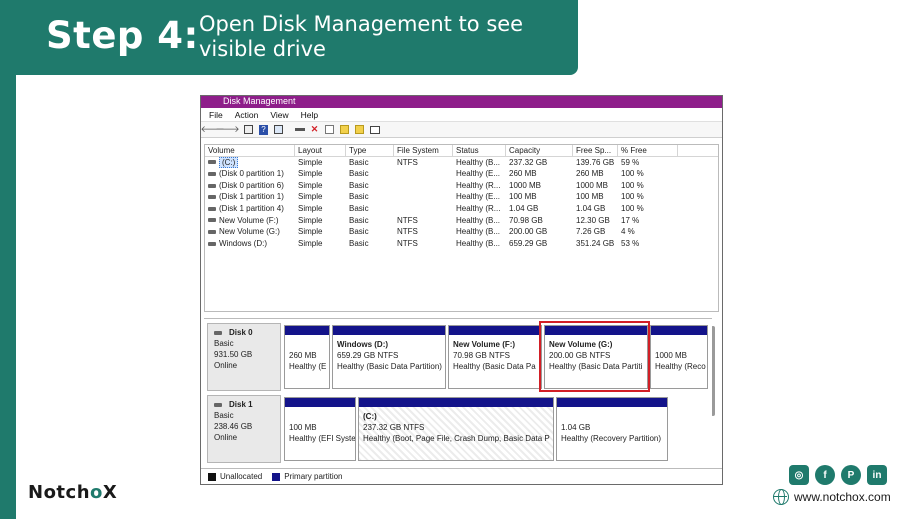 The height and width of the screenshot is (519, 922). What do you see at coordinates (681, 344) in the screenshot?
I see `partition-name` at bounding box center [681, 344].